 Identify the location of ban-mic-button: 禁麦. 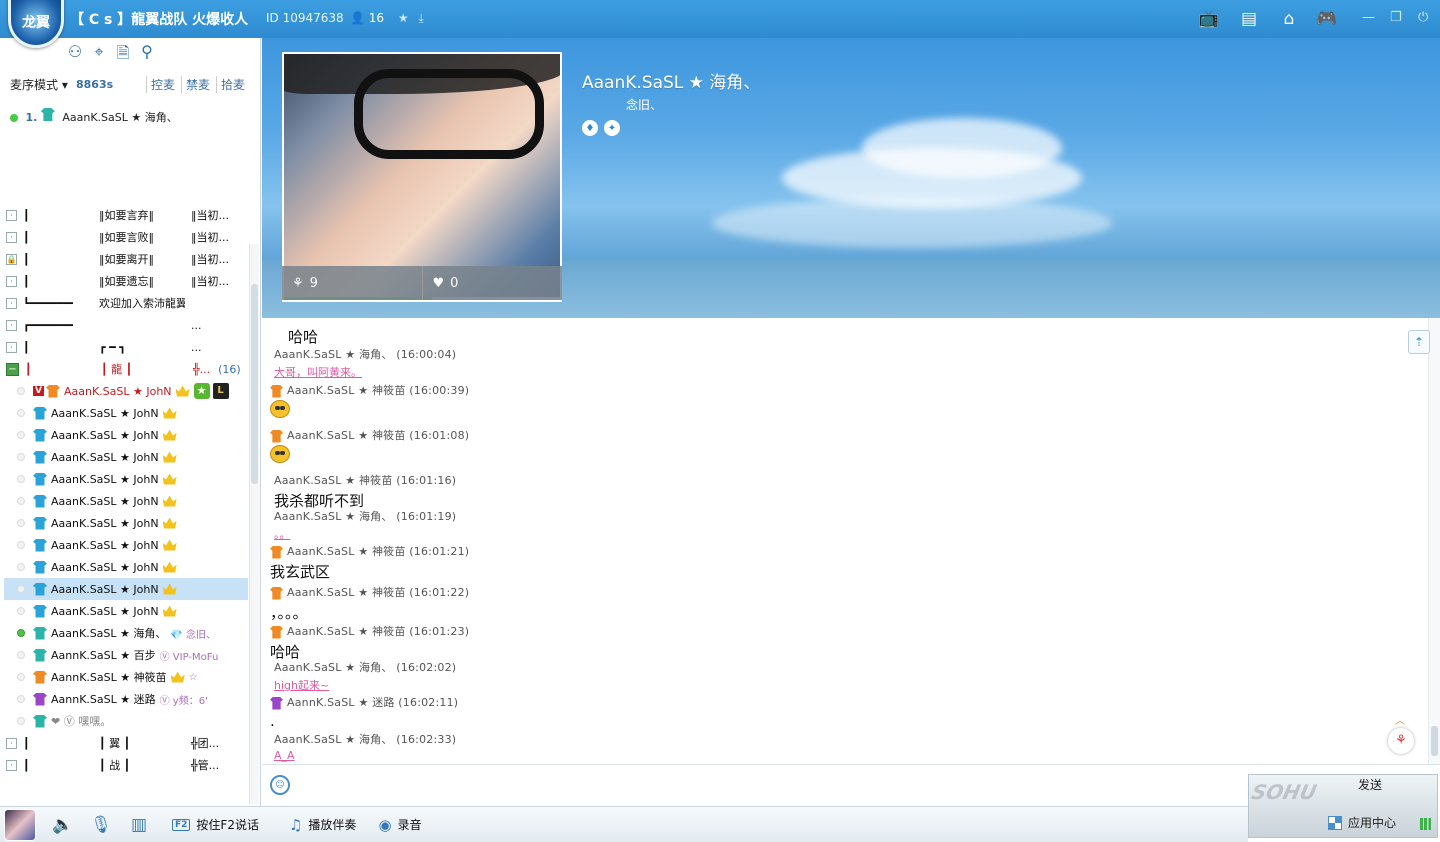
(195, 84).